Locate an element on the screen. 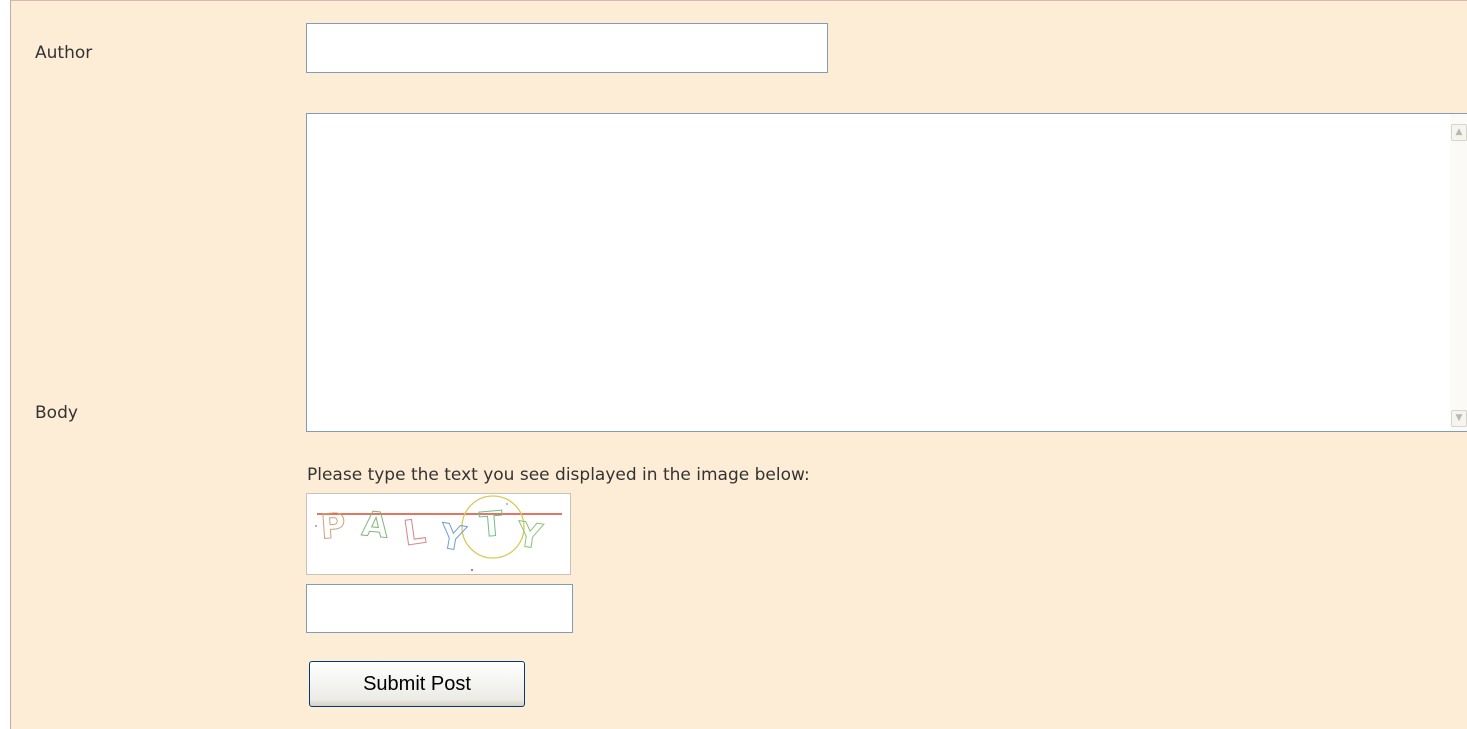 The image size is (1467, 729). captcha-graphic: P A L Y T Y is located at coordinates (438, 533).